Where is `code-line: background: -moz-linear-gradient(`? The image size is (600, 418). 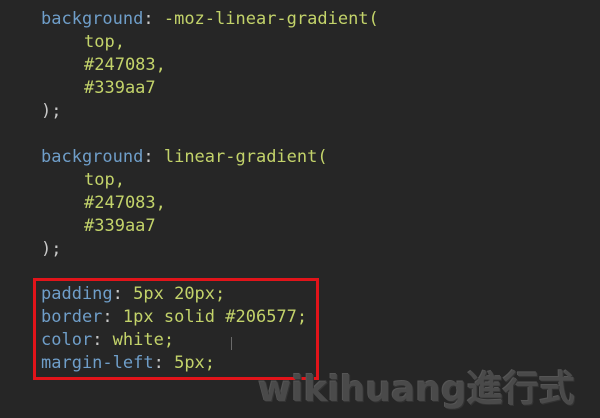 code-line: background: -moz-linear-gradient( is located at coordinates (210, 19).